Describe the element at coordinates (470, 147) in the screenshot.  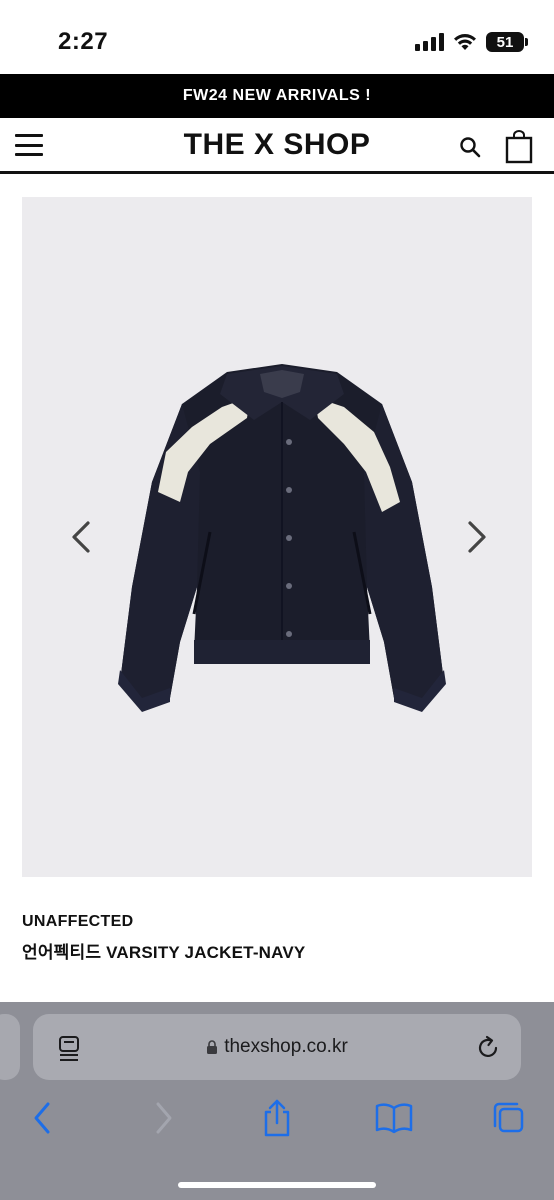
I see `search-icon` at that location.